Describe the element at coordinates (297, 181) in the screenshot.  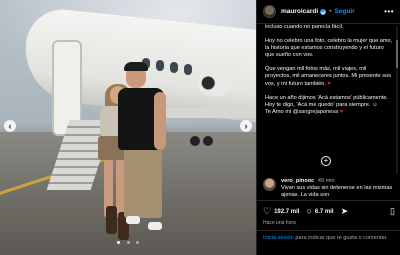
I see `comment-username: vero_pinooc` at that location.